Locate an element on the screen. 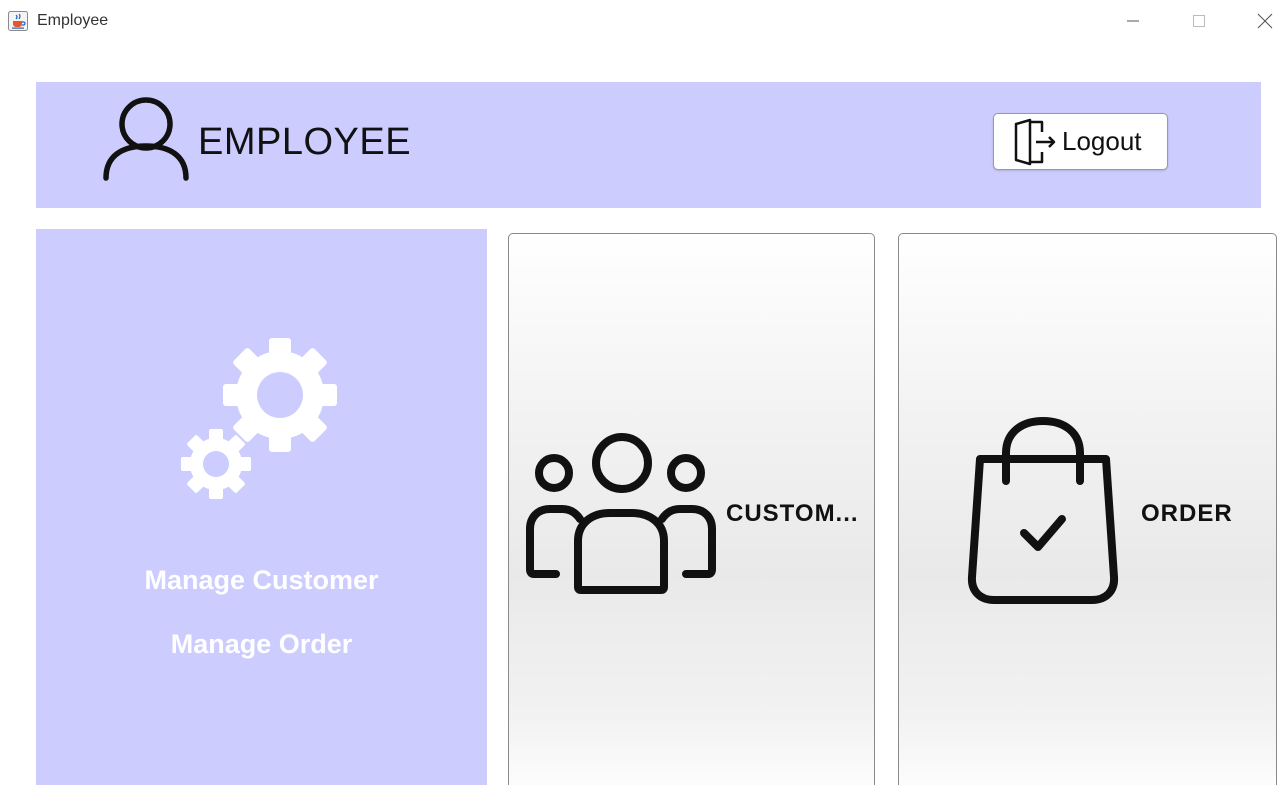 Image resolution: width=1279 pixels, height=785 pixels. close-button is located at coordinates (1260, 21).